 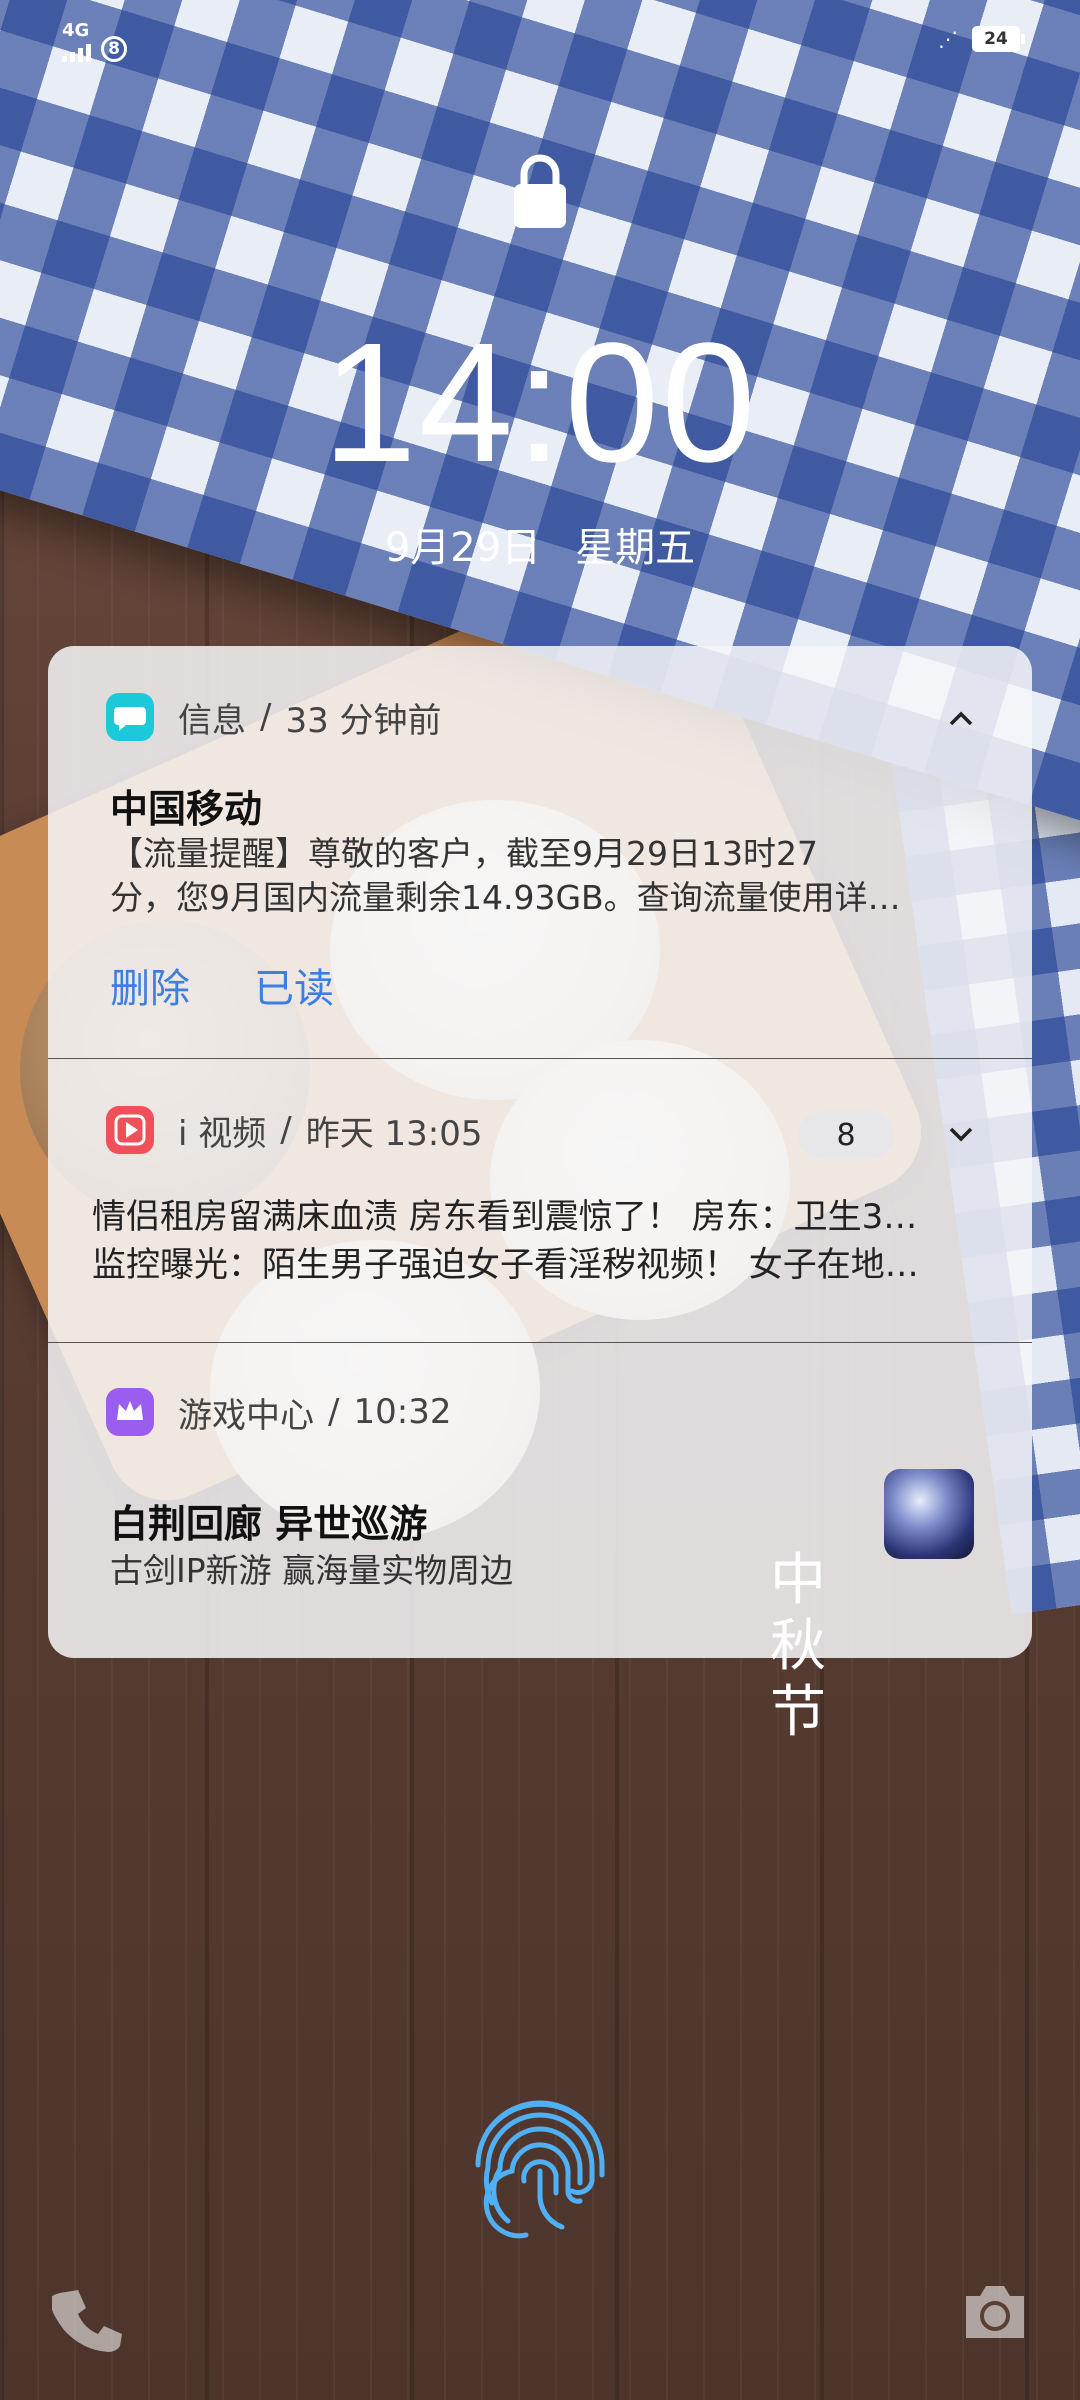 I want to click on notification-header: i 视频 / 昨天 13:05, so click(x=294, y=1130).